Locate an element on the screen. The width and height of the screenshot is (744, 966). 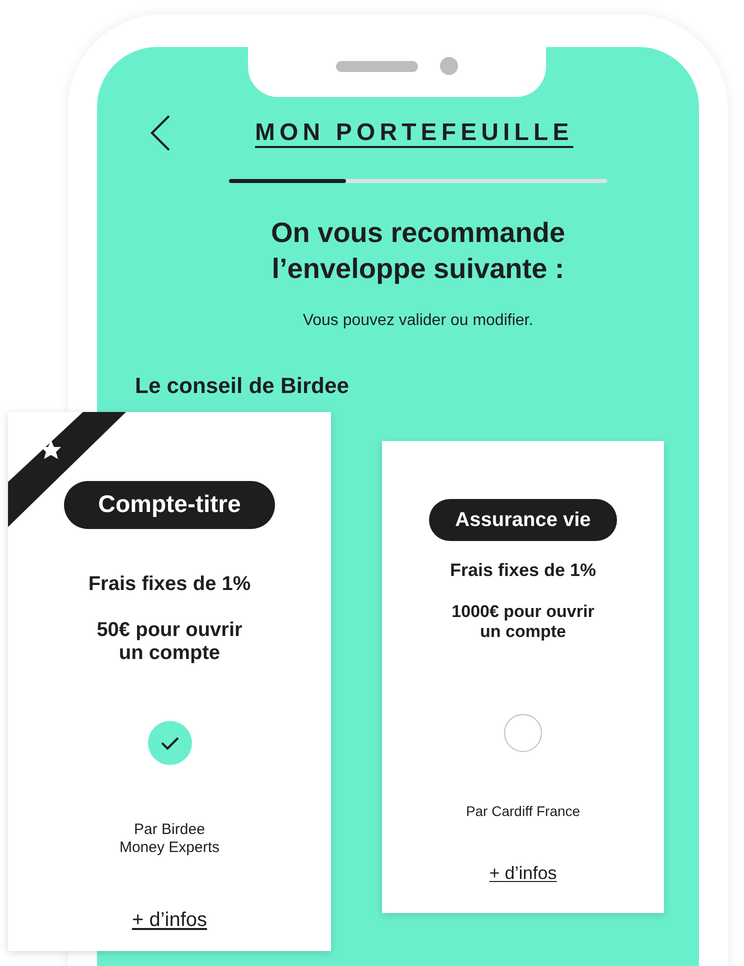
camera-icon is located at coordinates (449, 66).